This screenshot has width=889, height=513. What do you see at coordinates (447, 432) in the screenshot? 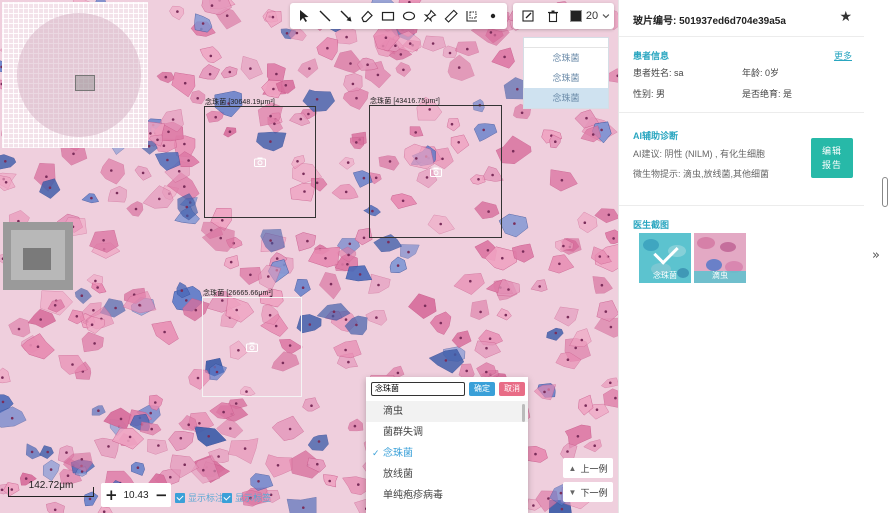
I see `label-option-item: 菌群失调` at bounding box center [447, 432].